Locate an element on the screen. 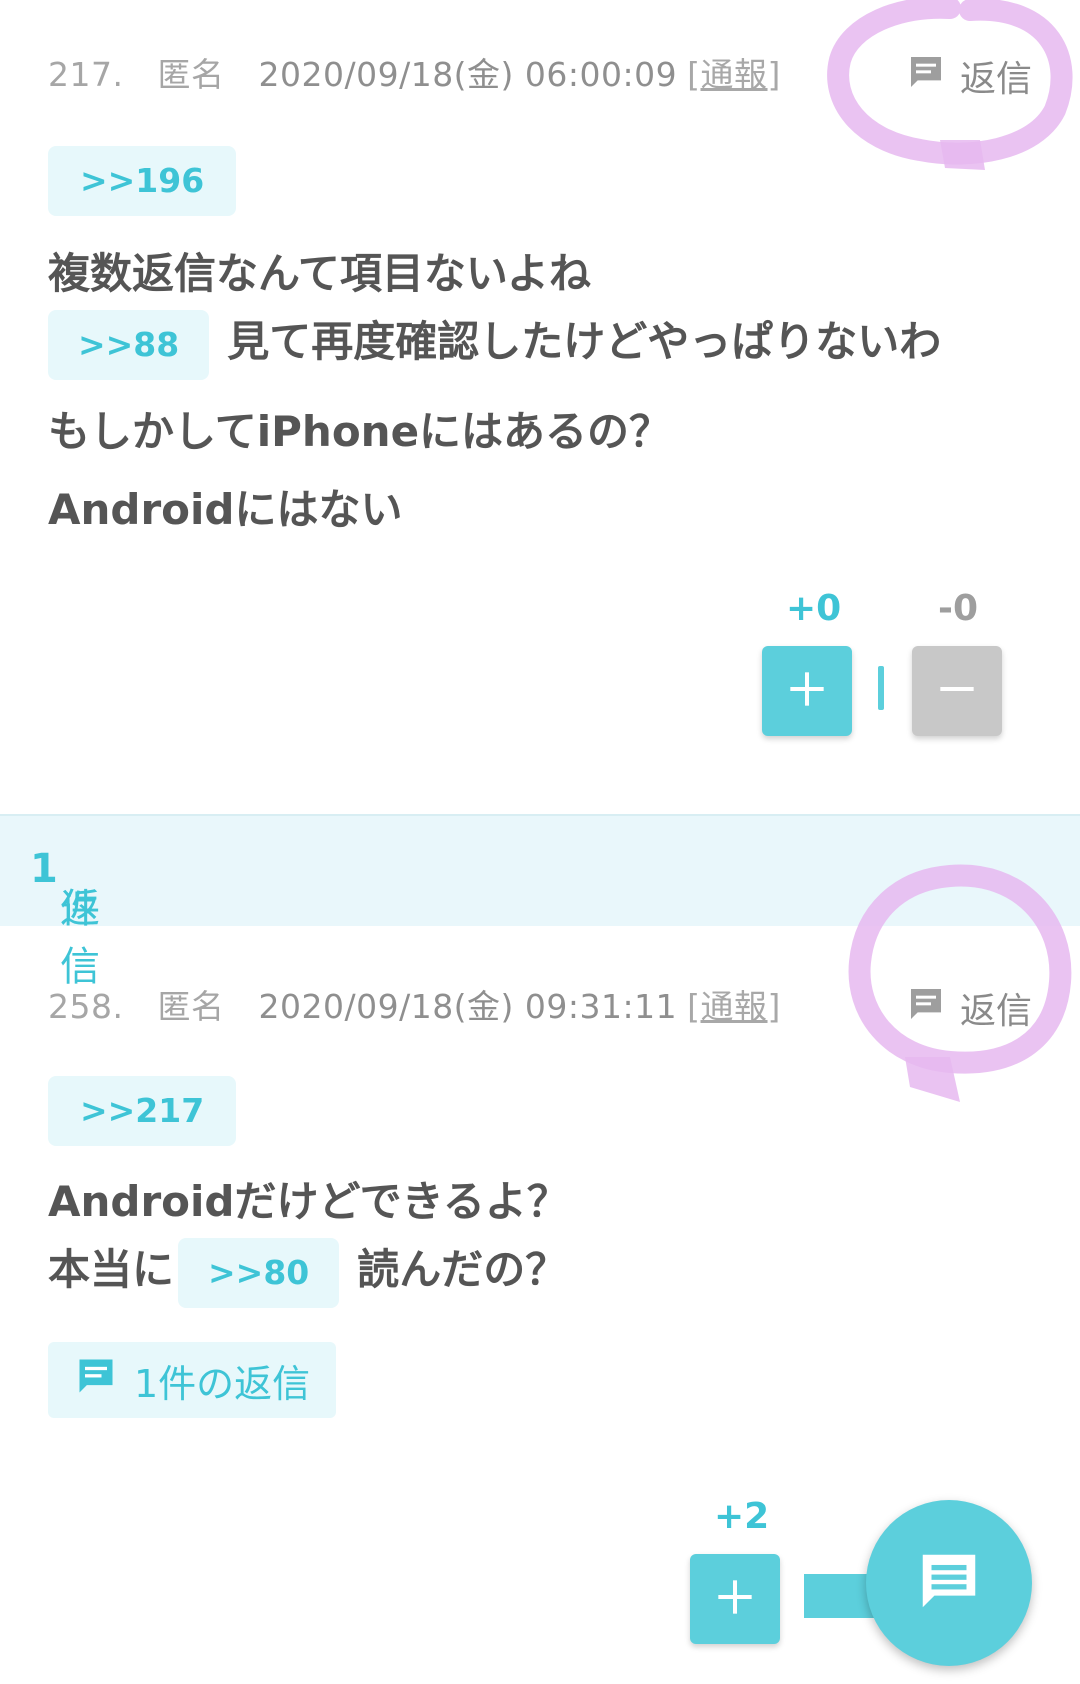  anchor-link: >>217 is located at coordinates (142, 1111).